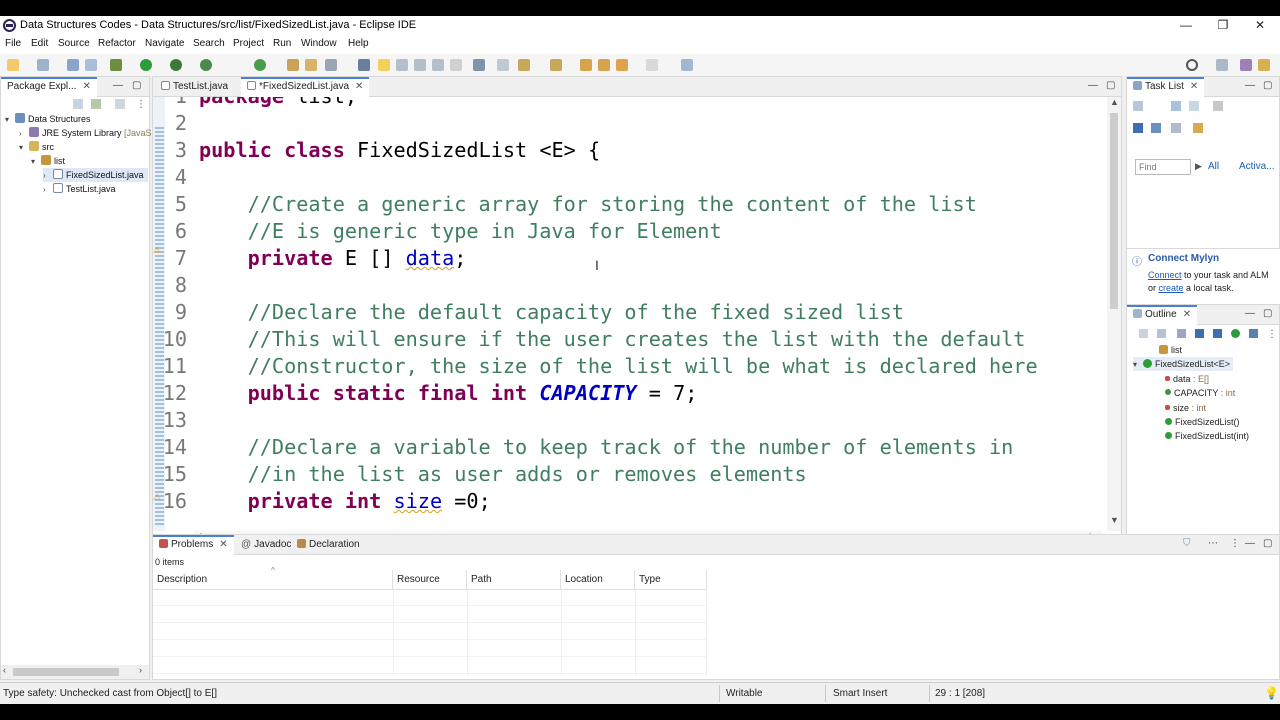 The image size is (1280, 720). What do you see at coordinates (206, 65) in the screenshot?
I see `external-tools-icon` at bounding box center [206, 65].